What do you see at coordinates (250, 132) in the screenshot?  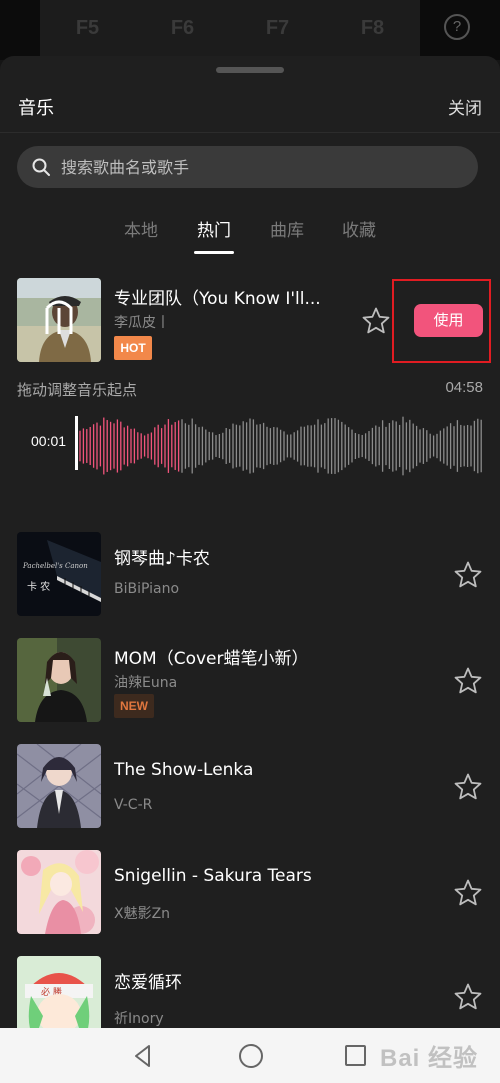 I see `header-divider` at bounding box center [250, 132].